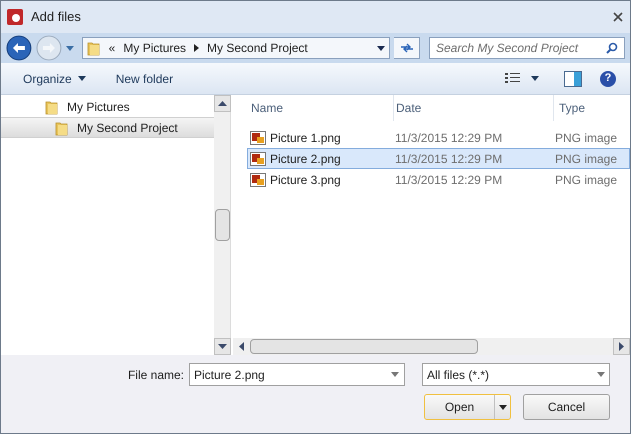 The height and width of the screenshot is (434, 631). Describe the element at coordinates (566, 407) in the screenshot. I see `cancel-button: Cancel` at that location.